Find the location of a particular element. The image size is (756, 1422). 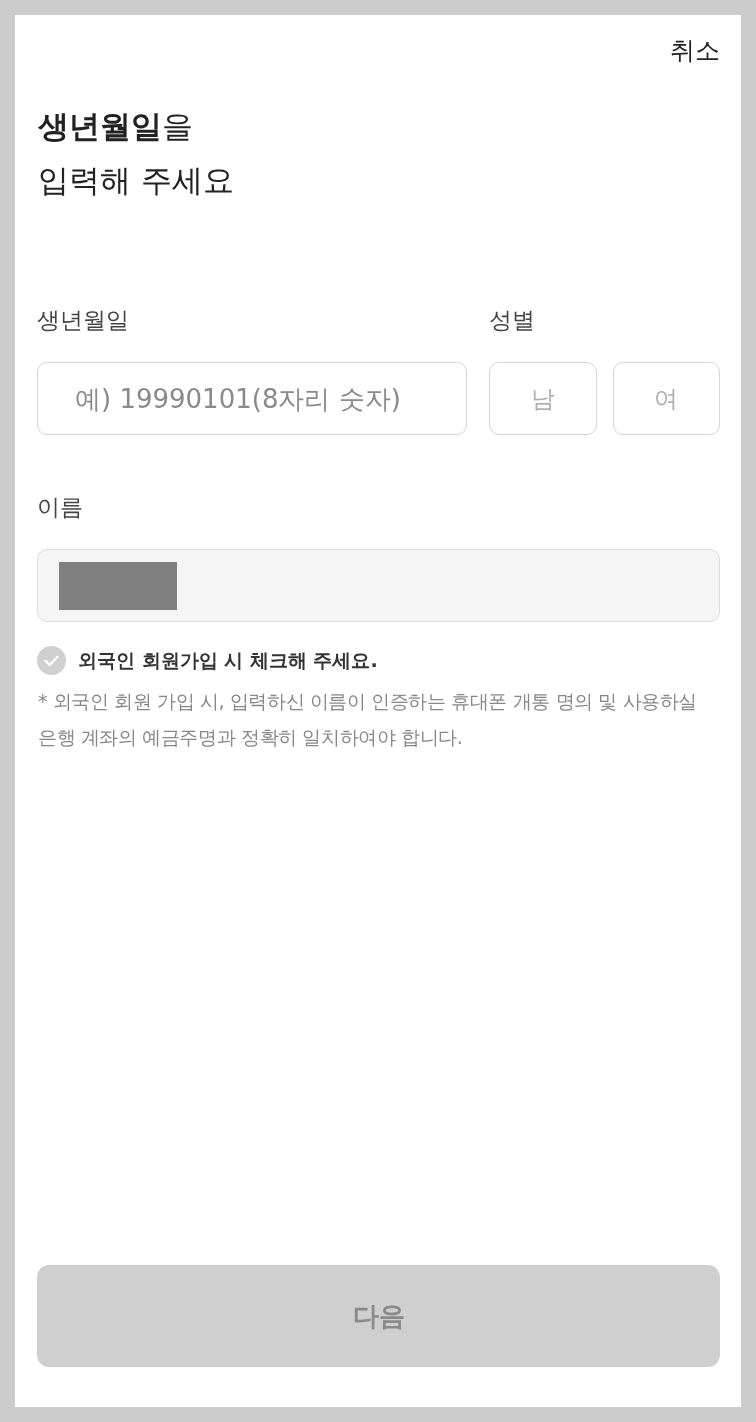

gender-option: 여 is located at coordinates (666, 398).